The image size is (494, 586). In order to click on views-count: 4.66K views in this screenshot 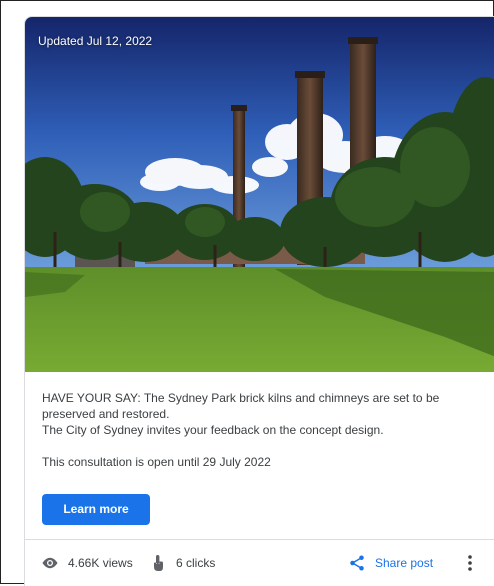, I will do `click(100, 563)`.